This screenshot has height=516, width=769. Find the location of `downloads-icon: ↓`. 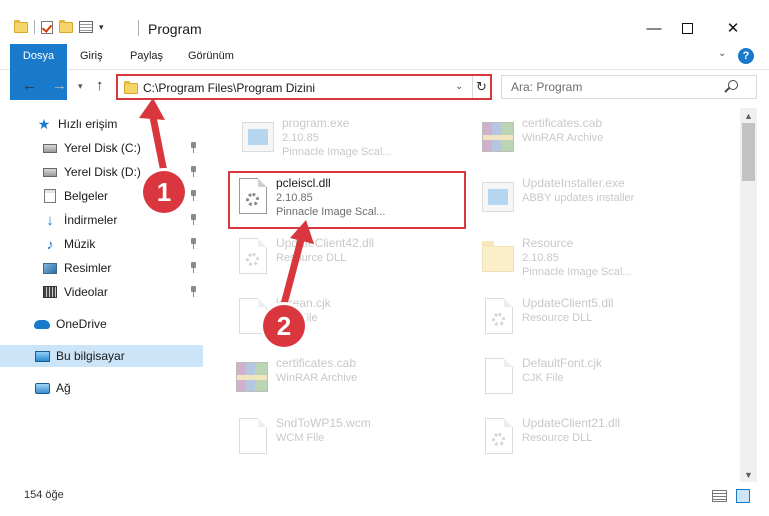

downloads-icon: ↓ is located at coordinates (50, 220).